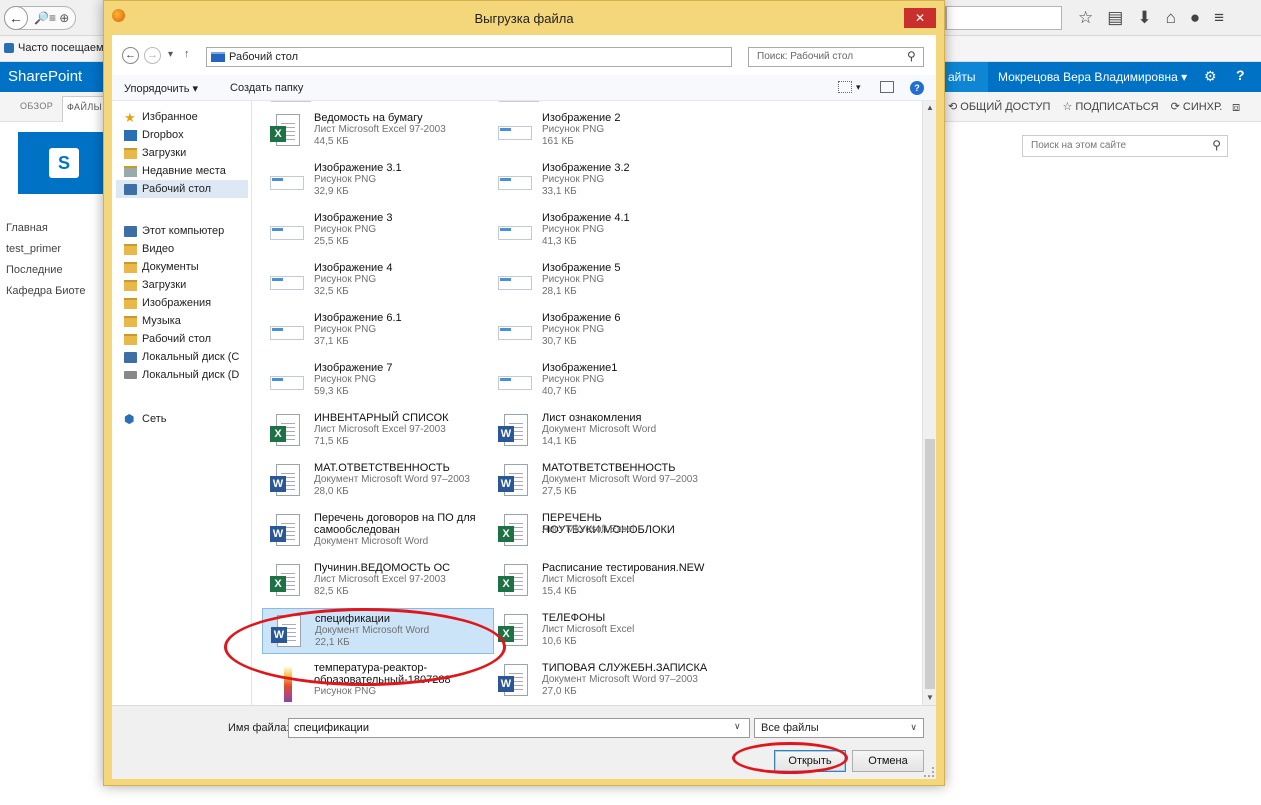  What do you see at coordinates (161, 267) in the screenshot?
I see `nav-documents: Документы` at bounding box center [161, 267].